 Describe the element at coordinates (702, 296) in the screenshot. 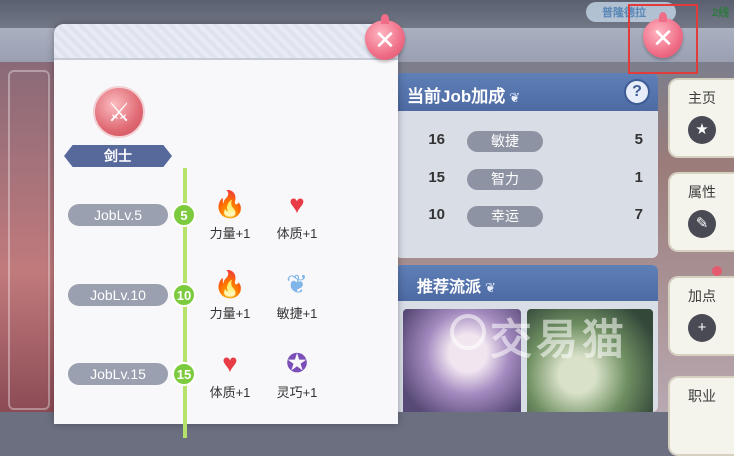

I see `tab-label: 加点` at that location.